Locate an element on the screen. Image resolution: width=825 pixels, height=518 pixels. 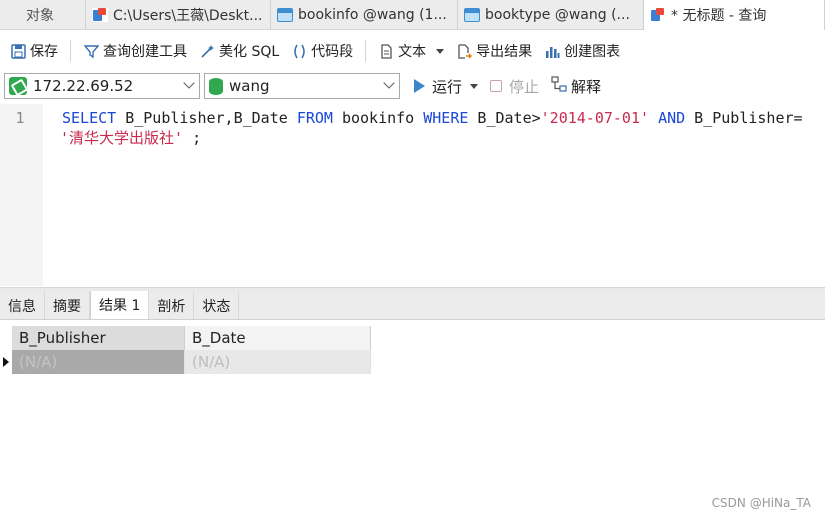
line-number-gutter: 1 is located at coordinates (21, 195).